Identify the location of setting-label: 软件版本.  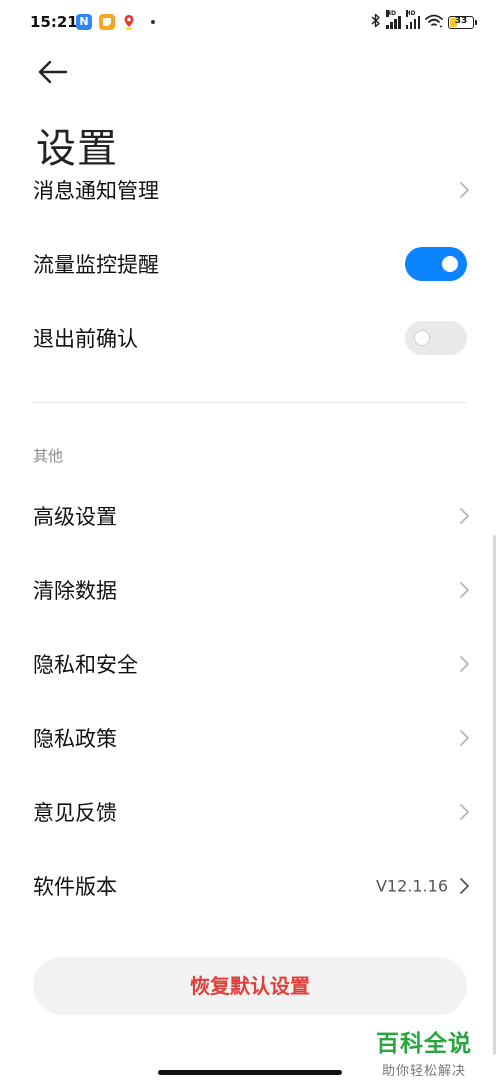
(75, 887).